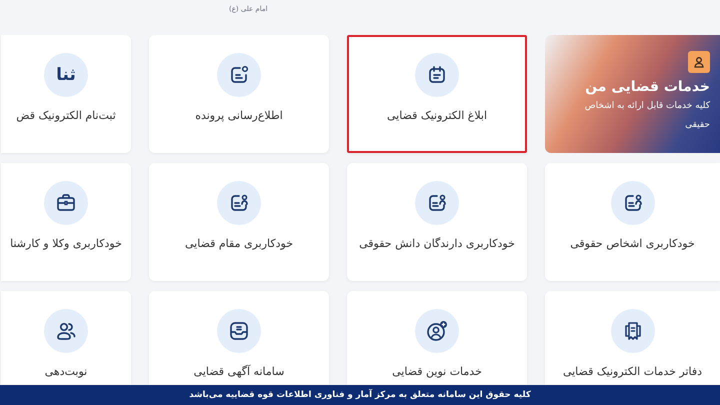 The height and width of the screenshot is (405, 720). I want to click on service-card: خدمات نوین قضایی, so click(437, 338).